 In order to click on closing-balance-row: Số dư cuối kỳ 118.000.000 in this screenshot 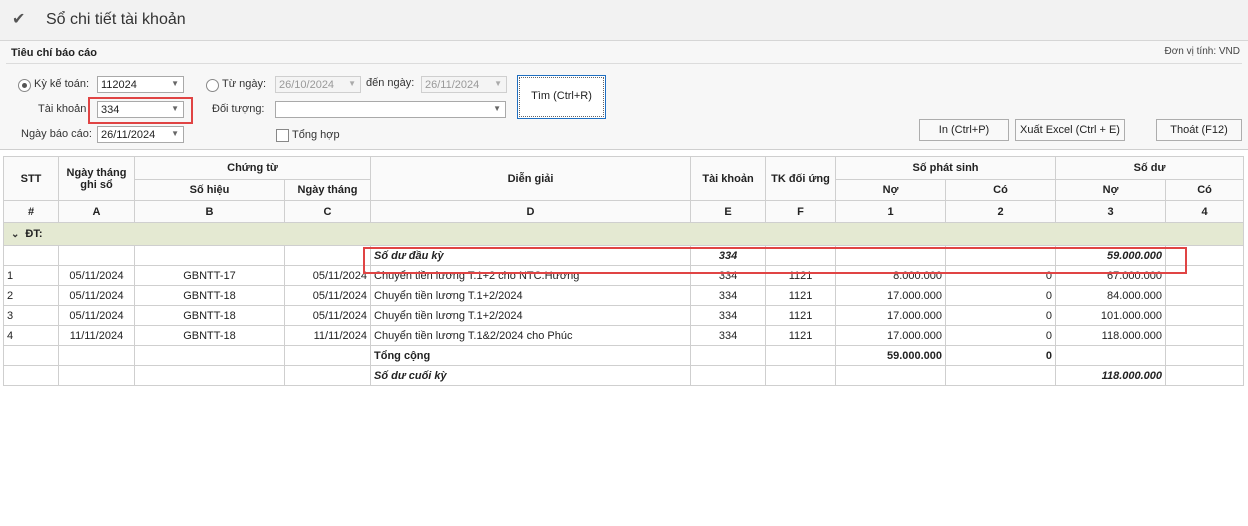, I will do `click(624, 375)`.